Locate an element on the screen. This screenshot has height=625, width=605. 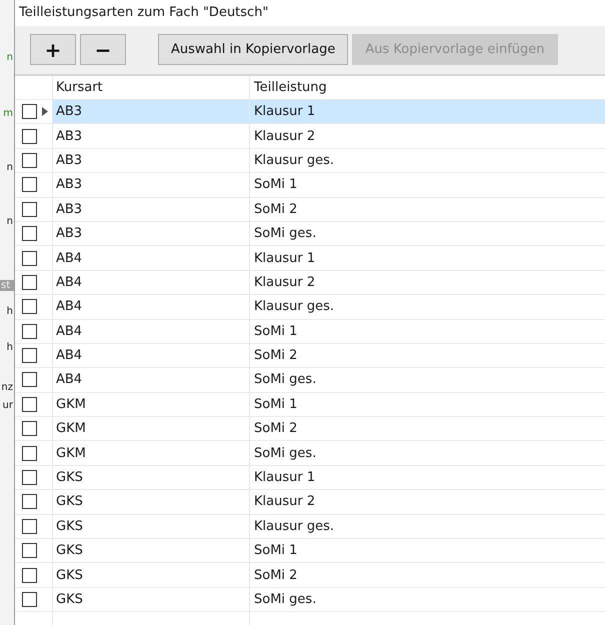
table-row: AB4 SoMi 1 is located at coordinates (310, 332).